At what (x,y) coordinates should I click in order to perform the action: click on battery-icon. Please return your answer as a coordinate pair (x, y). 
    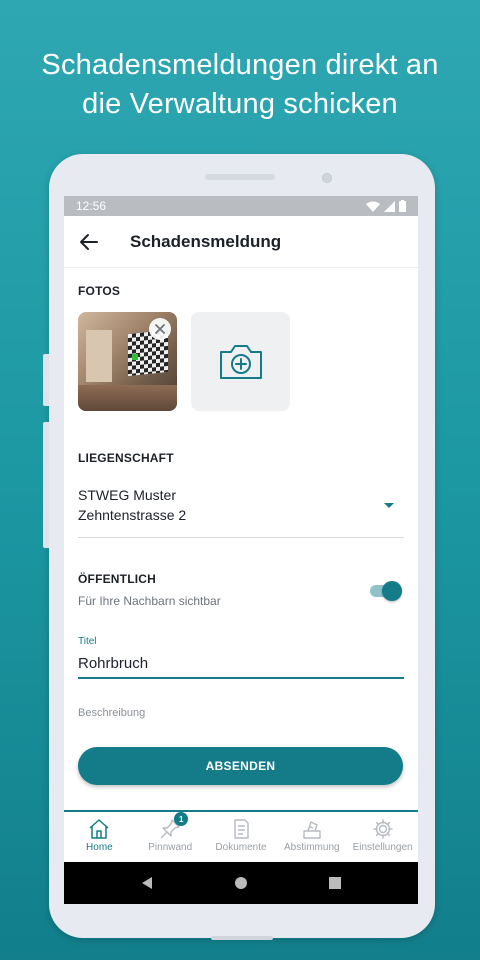
    Looking at the image, I should click on (402, 206).